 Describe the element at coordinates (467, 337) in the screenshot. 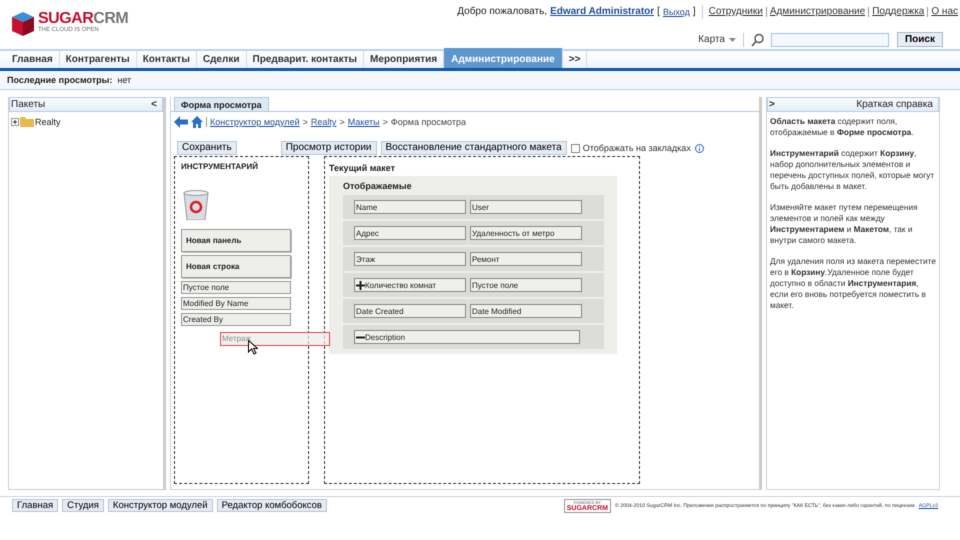

I see `layout-field: Description` at that location.